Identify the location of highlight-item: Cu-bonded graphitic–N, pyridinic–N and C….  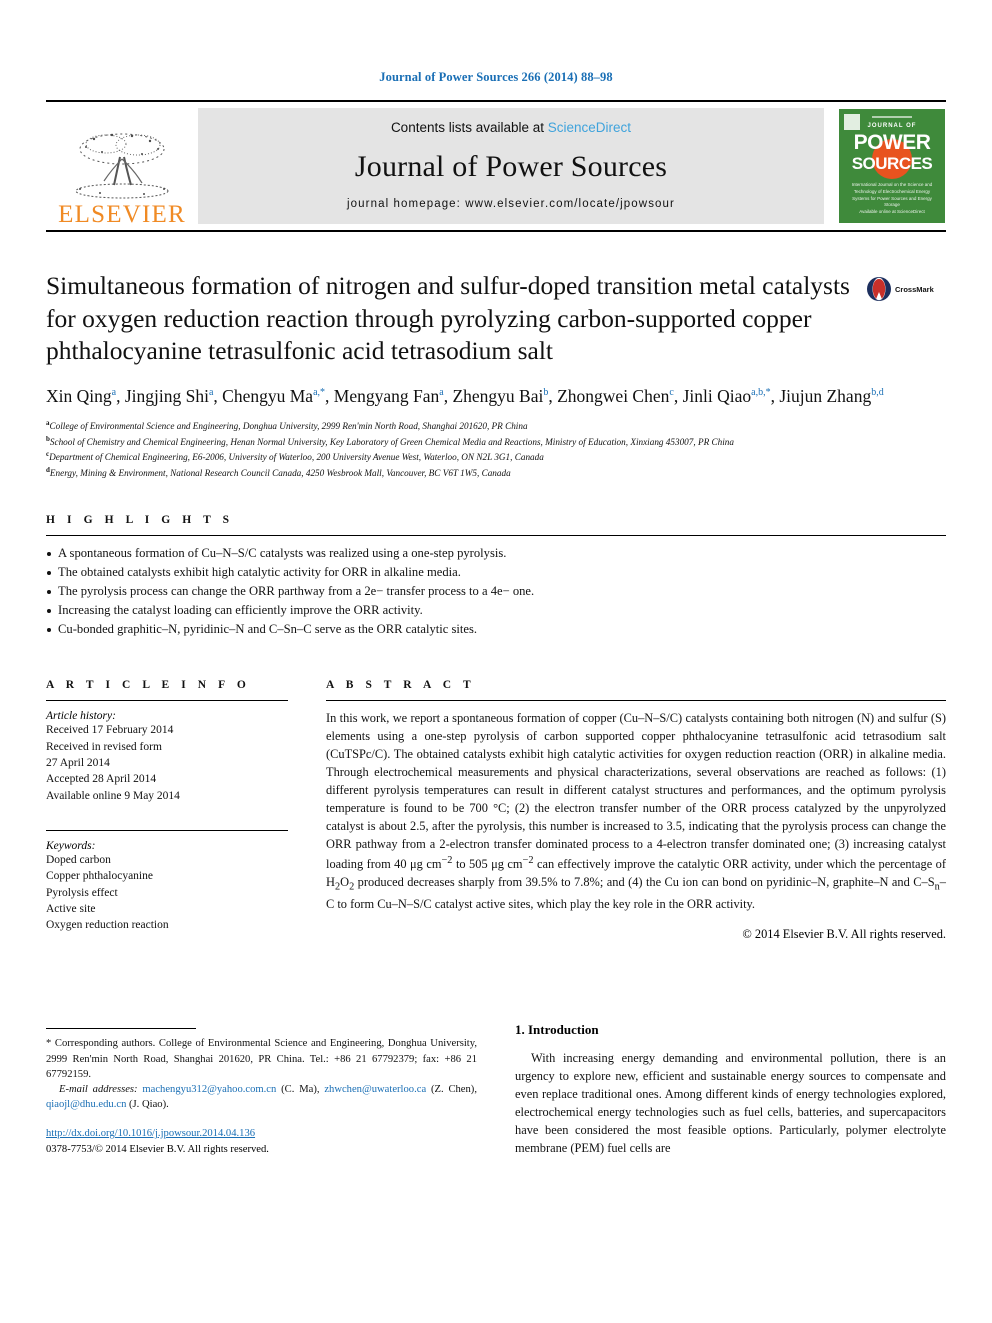
(496, 629).